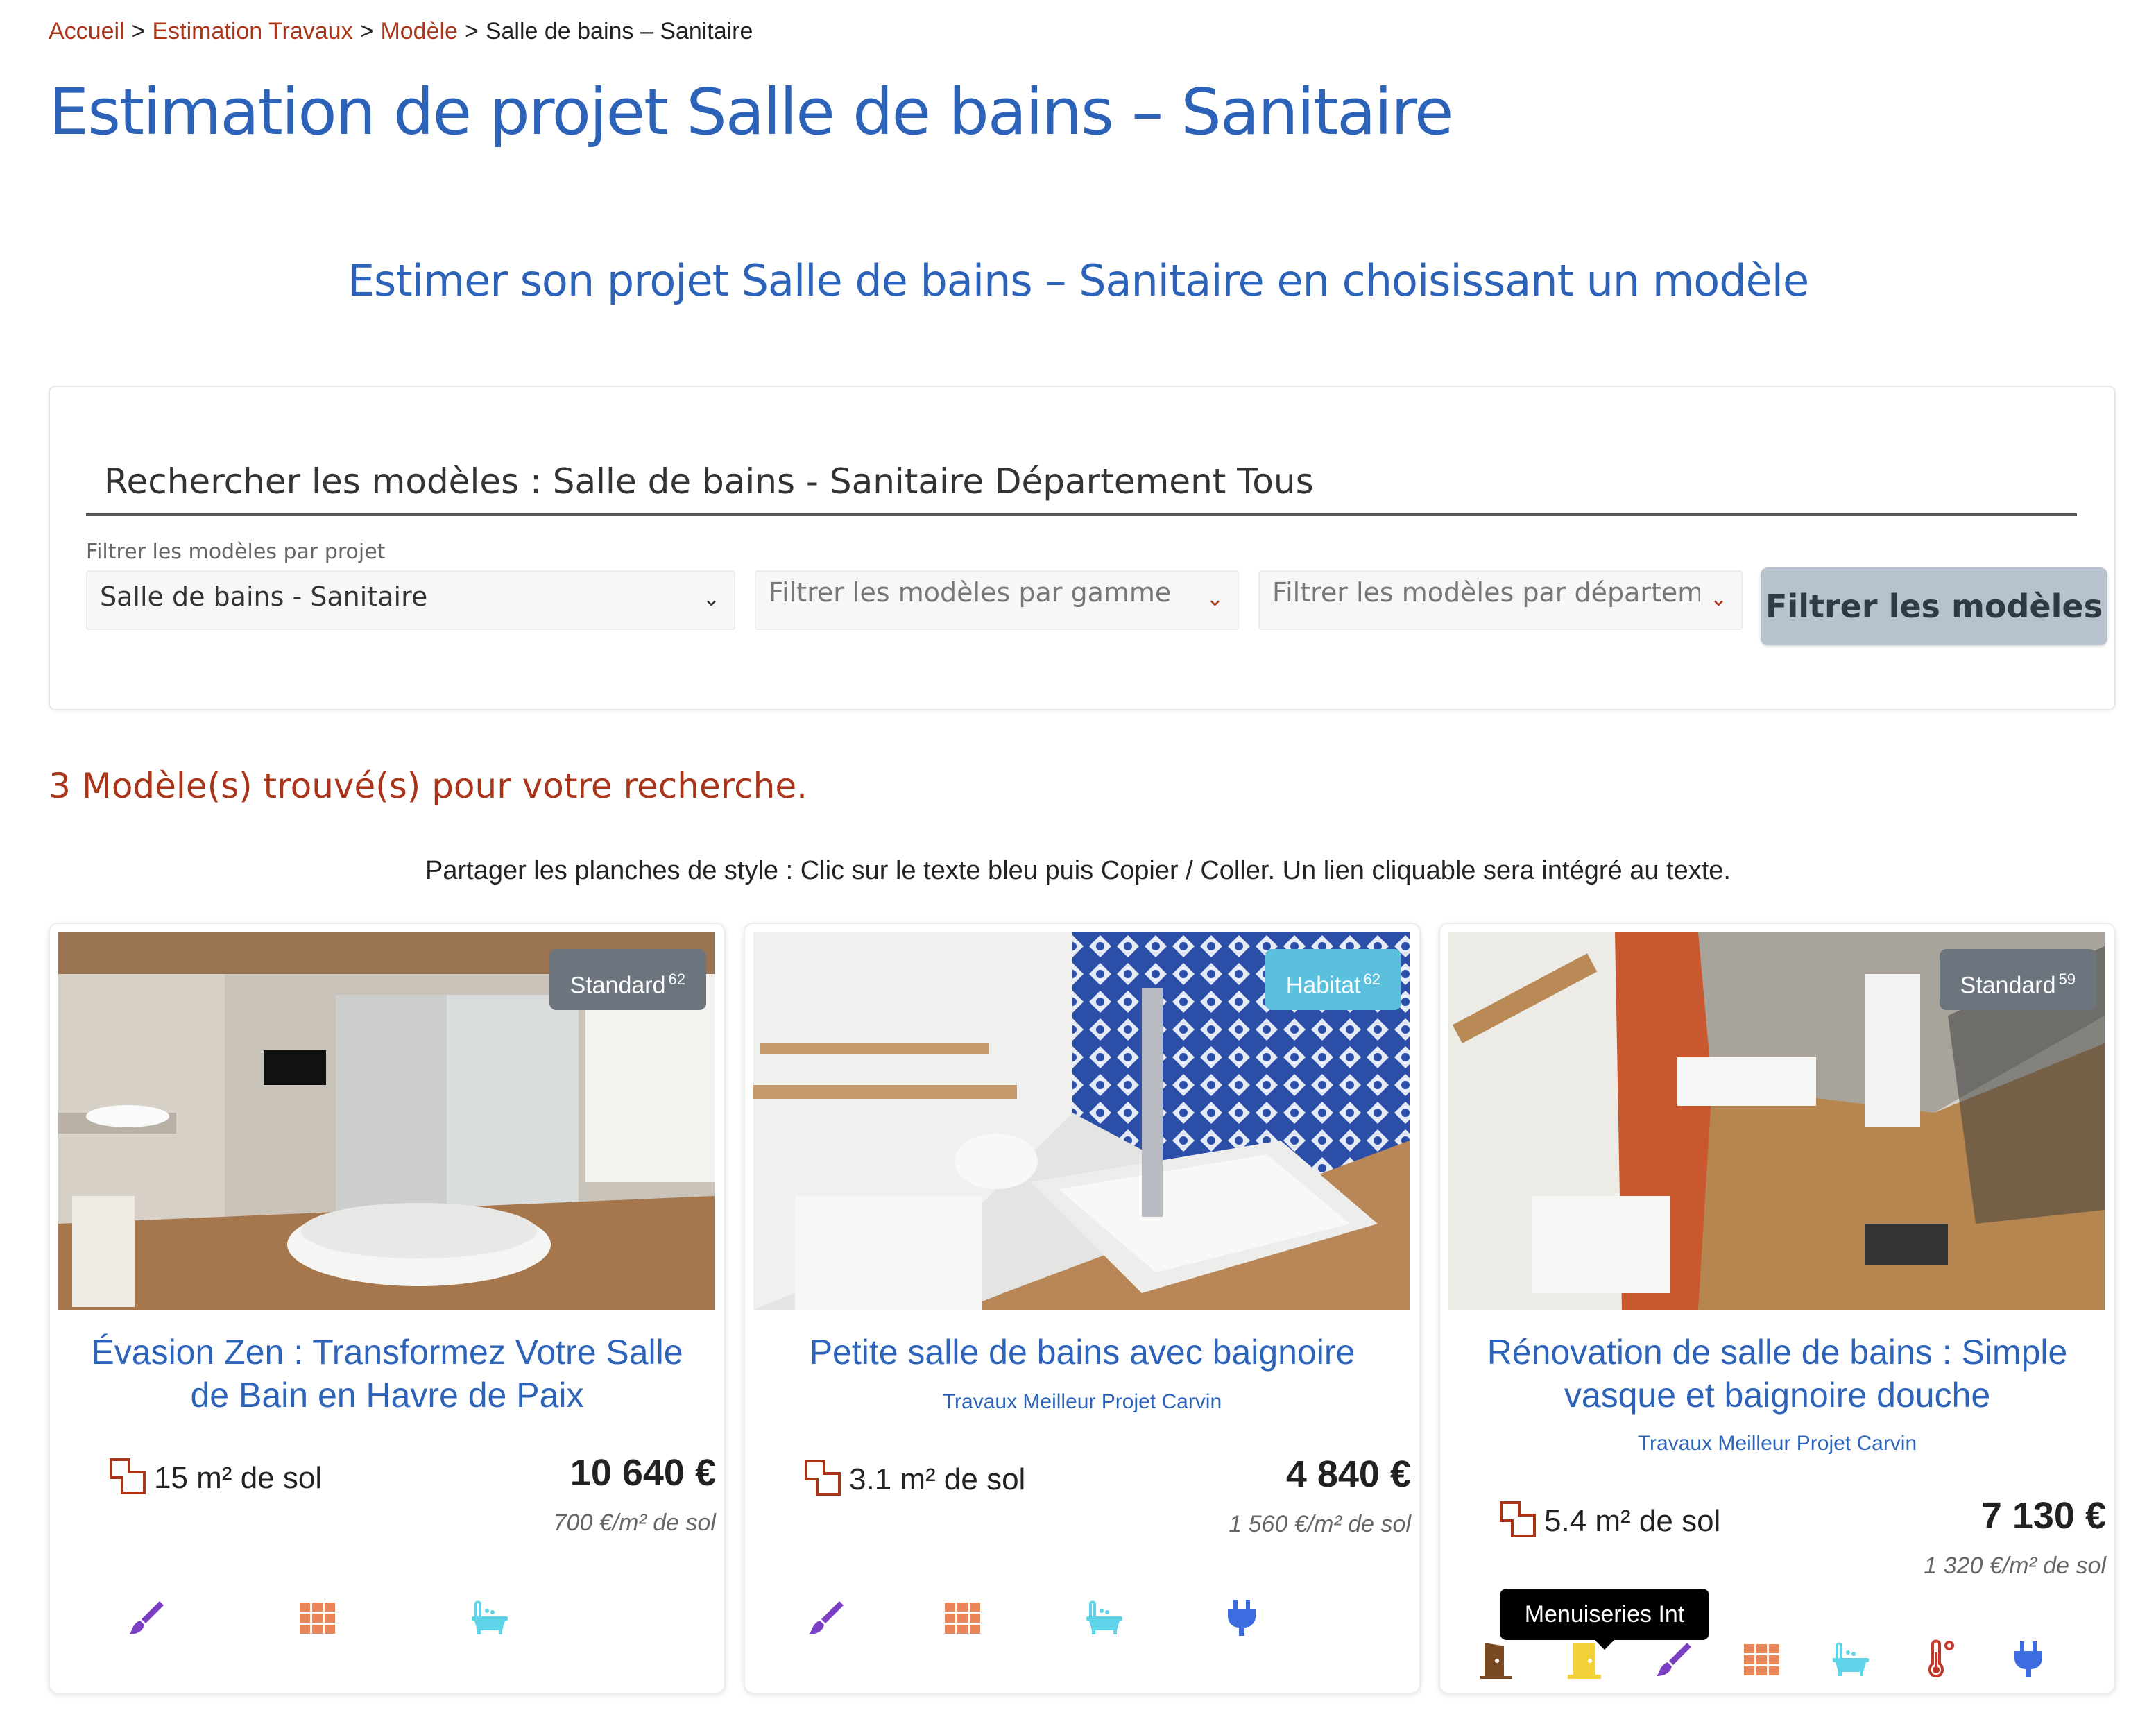 The height and width of the screenshot is (1717, 2156). Describe the element at coordinates (2067, 979) in the screenshot. I see `range-badge-count: 59` at that location.